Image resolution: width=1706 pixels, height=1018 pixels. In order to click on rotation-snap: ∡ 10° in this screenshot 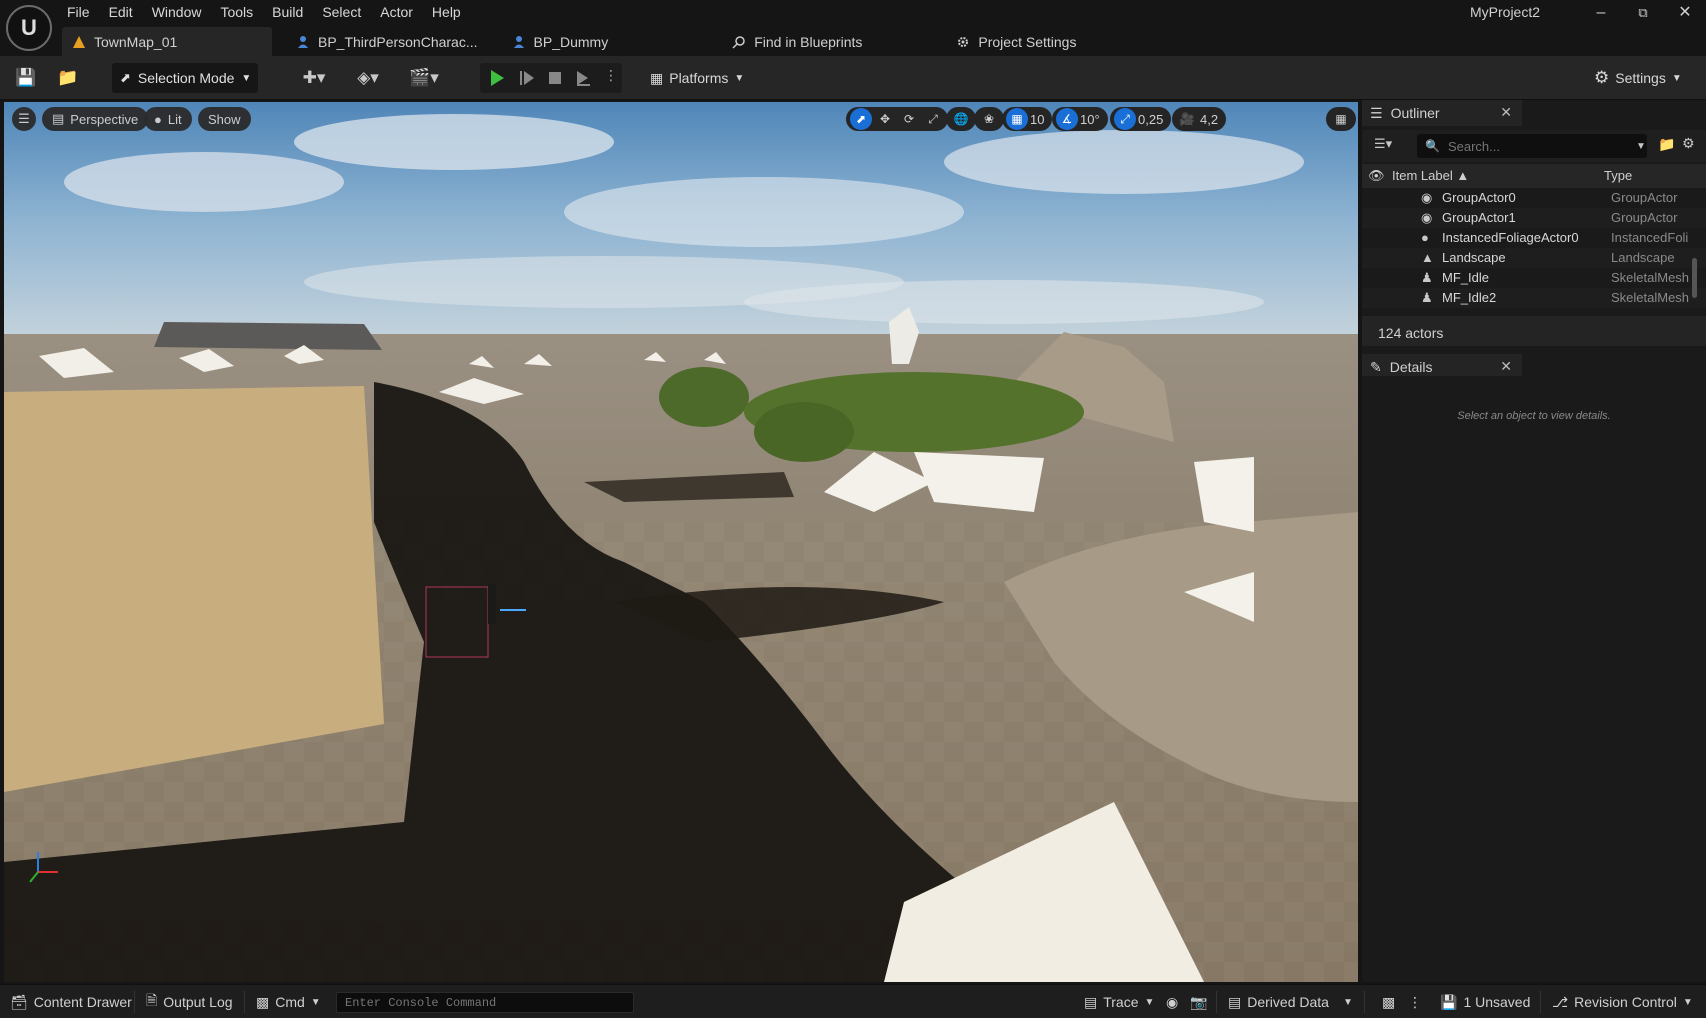, I will do `click(1080, 119)`.